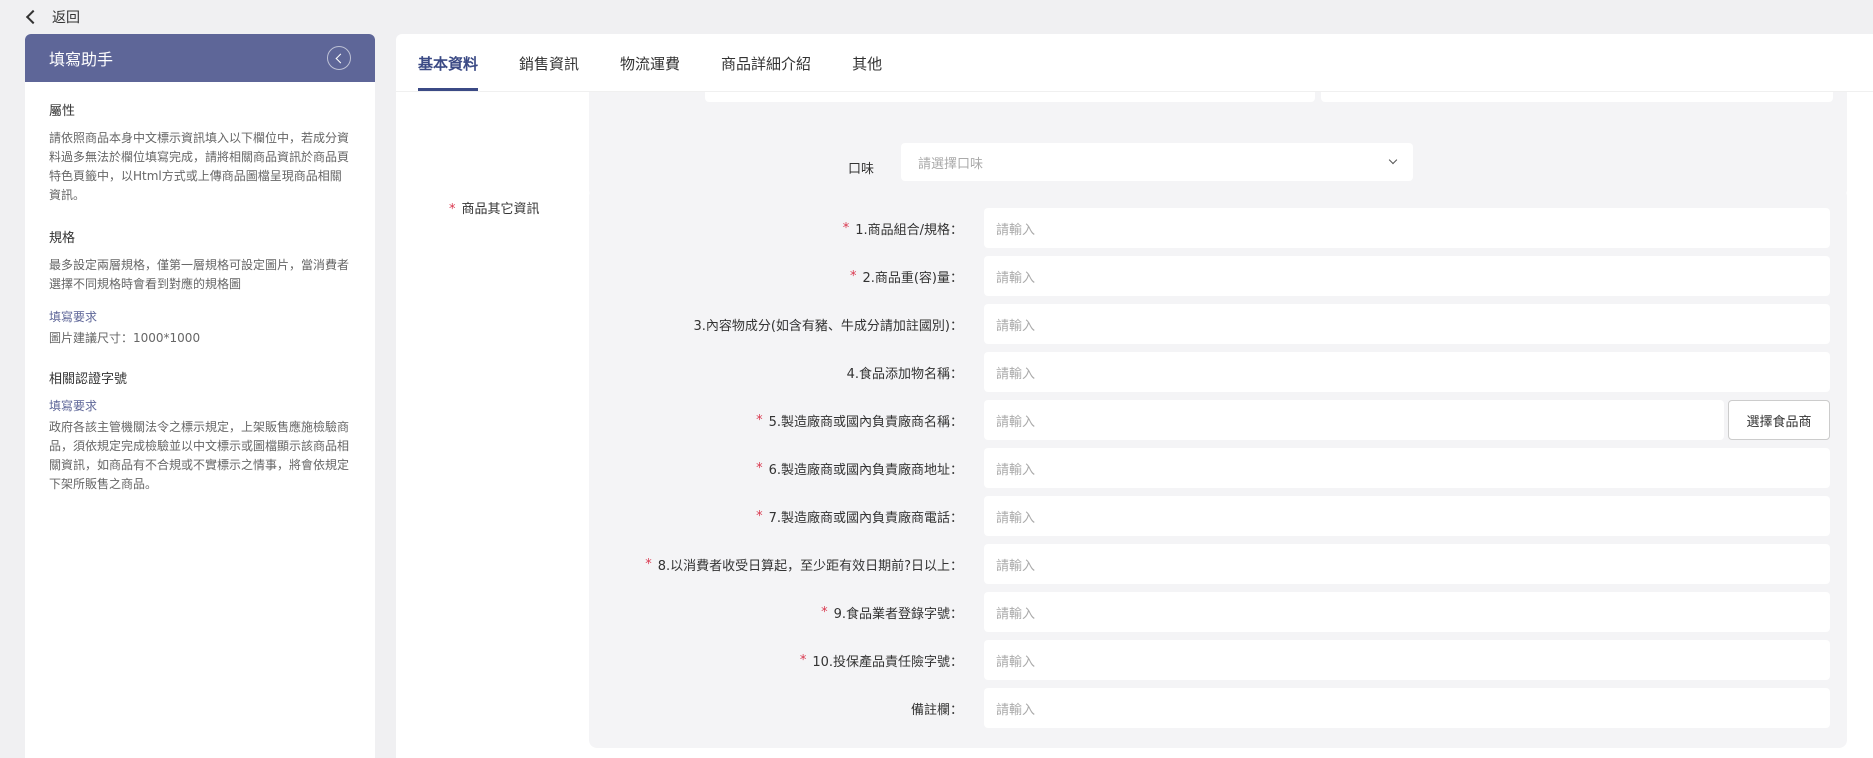 The image size is (1873, 758). Describe the element at coordinates (936, 710) in the screenshot. I see `field-label: 備註欄：` at that location.